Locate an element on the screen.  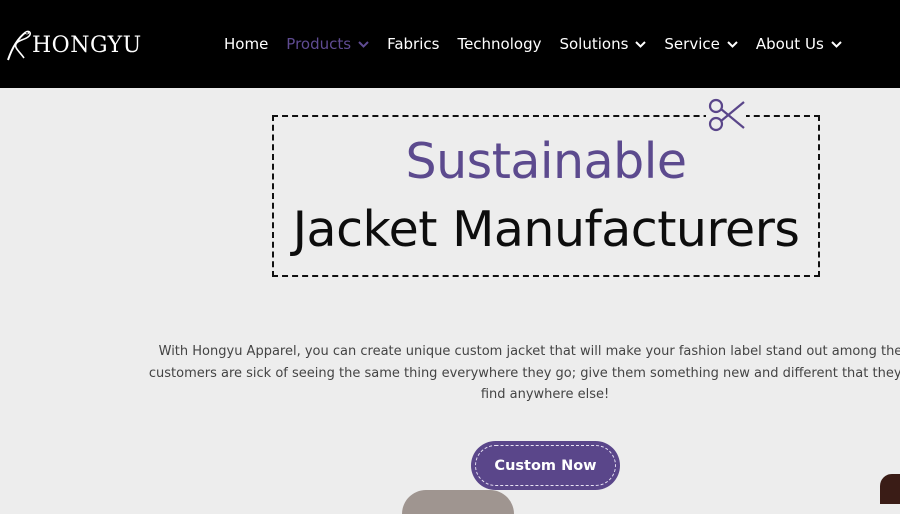
nav-item-label: Products is located at coordinates (319, 44).